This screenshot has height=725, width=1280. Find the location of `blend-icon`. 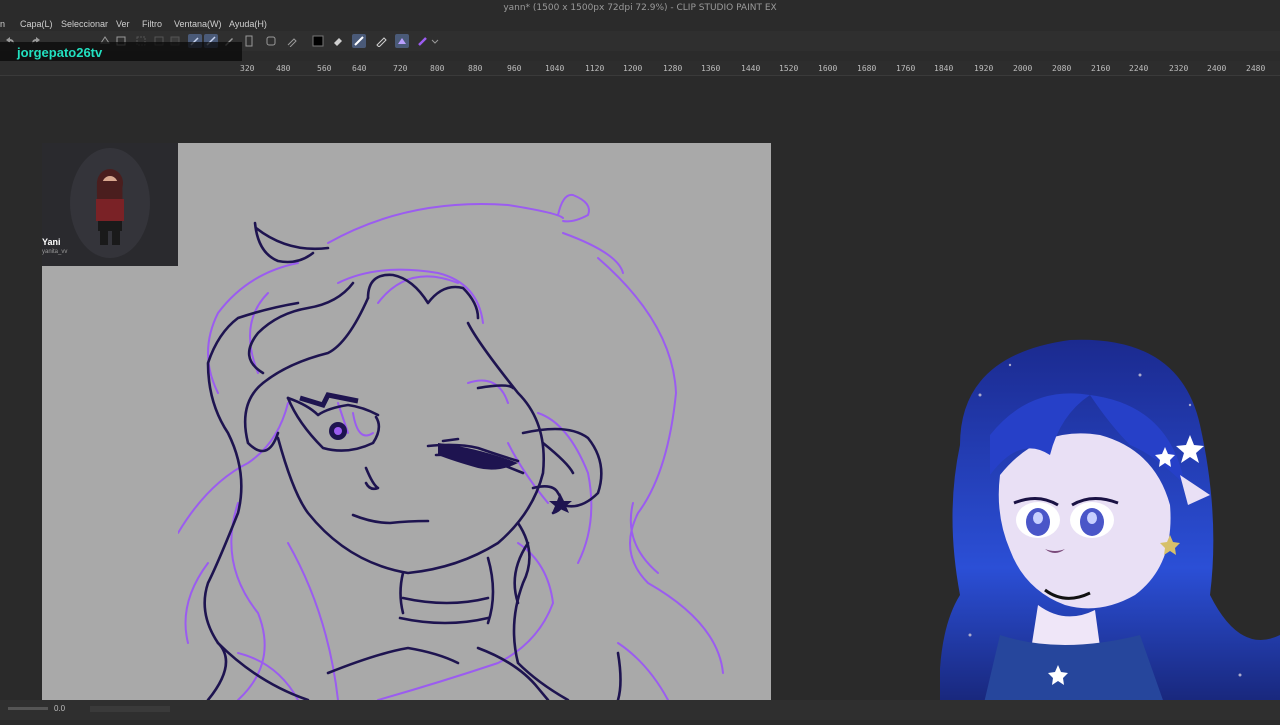

blend-icon is located at coordinates (359, 41).